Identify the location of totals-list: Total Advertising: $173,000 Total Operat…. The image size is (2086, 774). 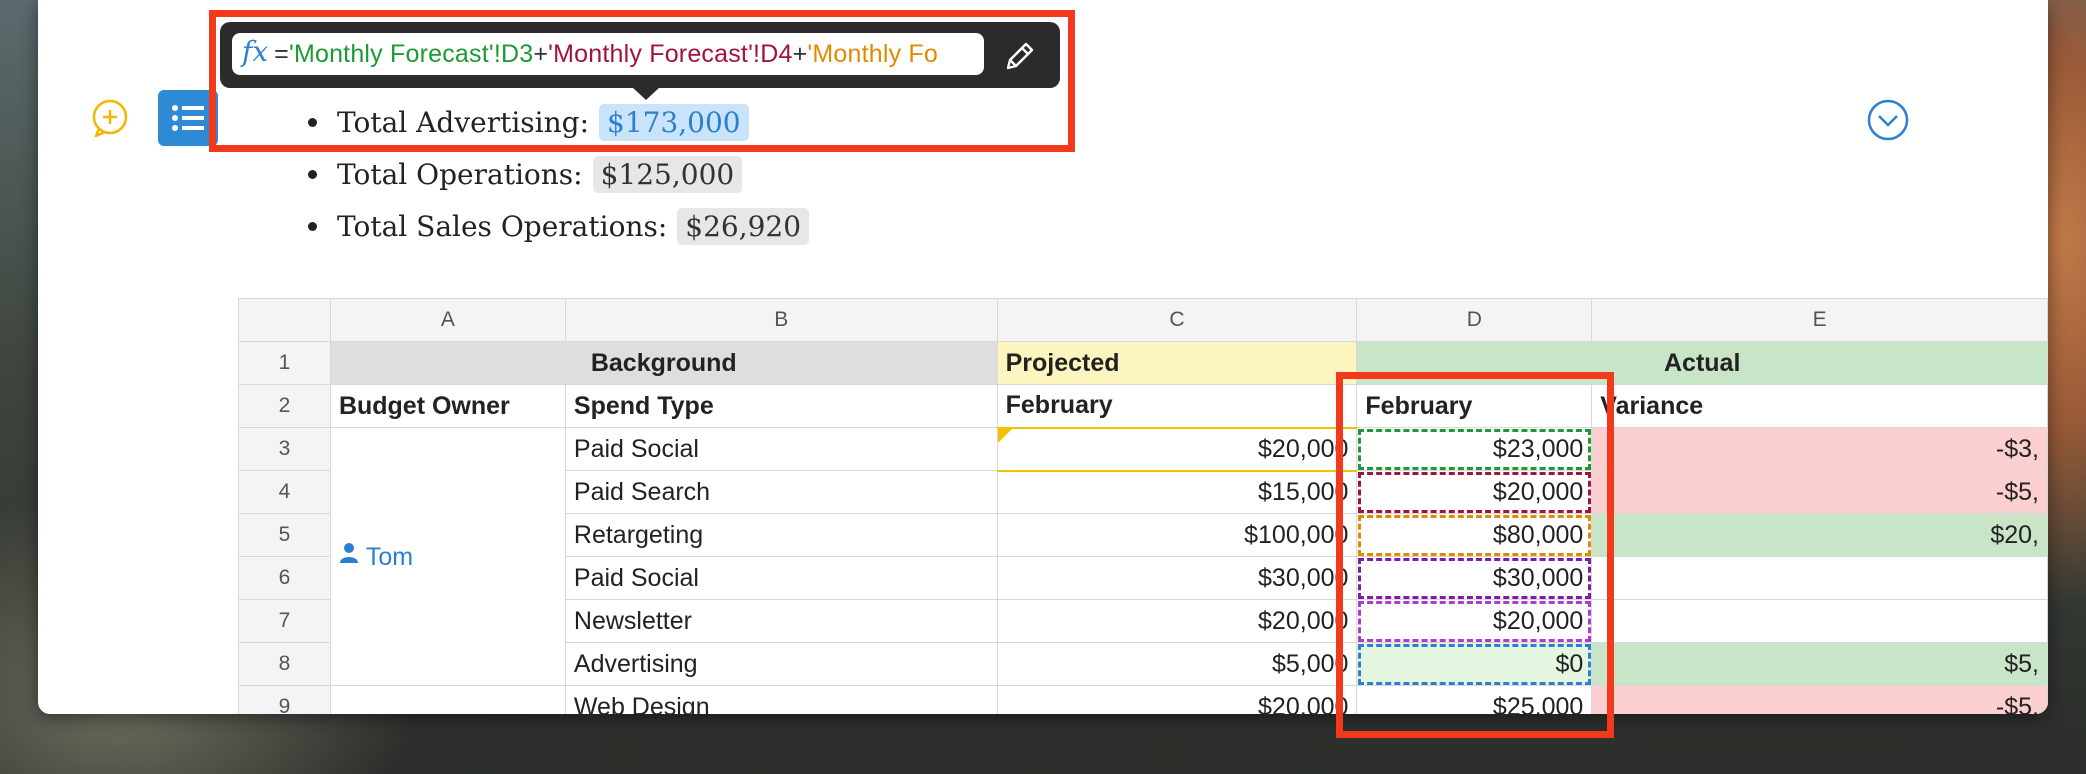
(559, 174).